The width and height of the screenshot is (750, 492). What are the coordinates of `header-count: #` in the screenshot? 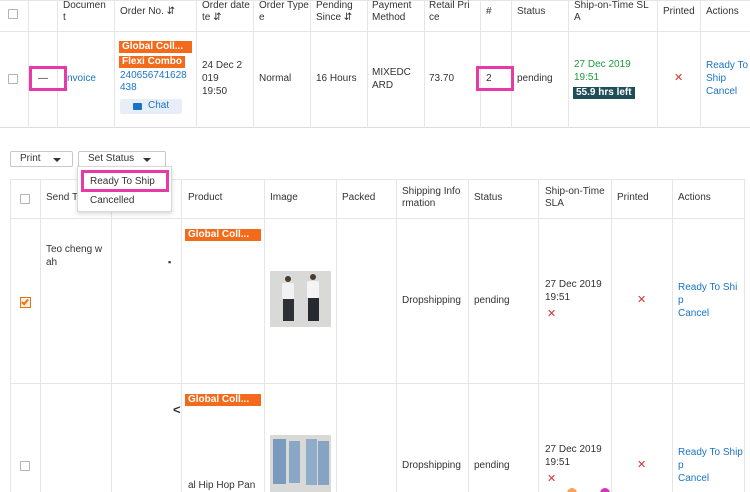 It's located at (489, 11).